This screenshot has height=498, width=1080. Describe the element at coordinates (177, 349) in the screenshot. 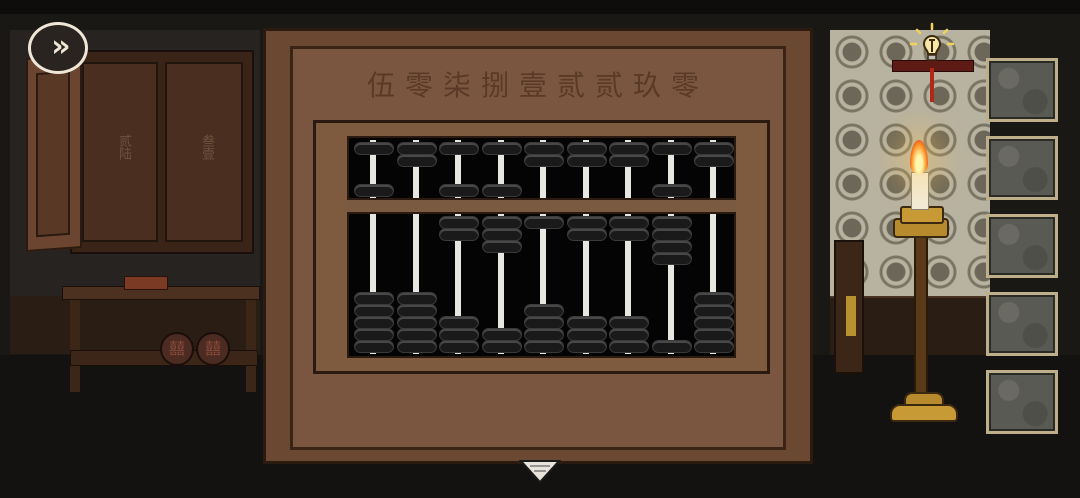

I see `ornament-left: 囍` at that location.